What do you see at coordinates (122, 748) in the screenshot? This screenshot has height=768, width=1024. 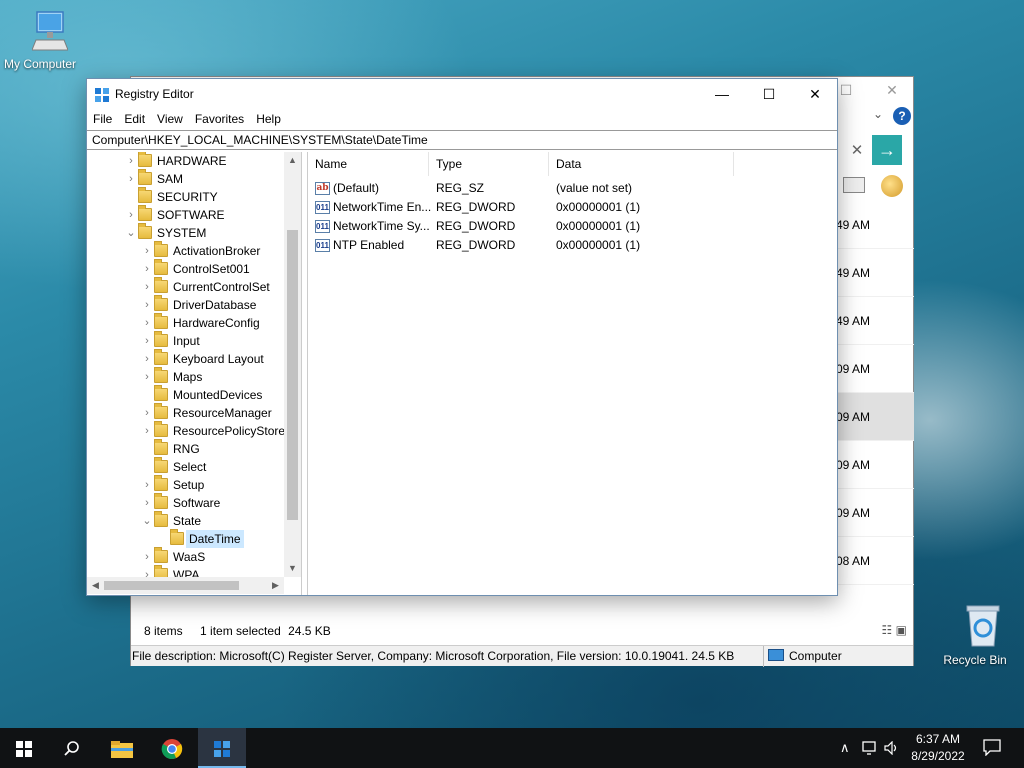 I see `file-explorer-button` at bounding box center [122, 748].